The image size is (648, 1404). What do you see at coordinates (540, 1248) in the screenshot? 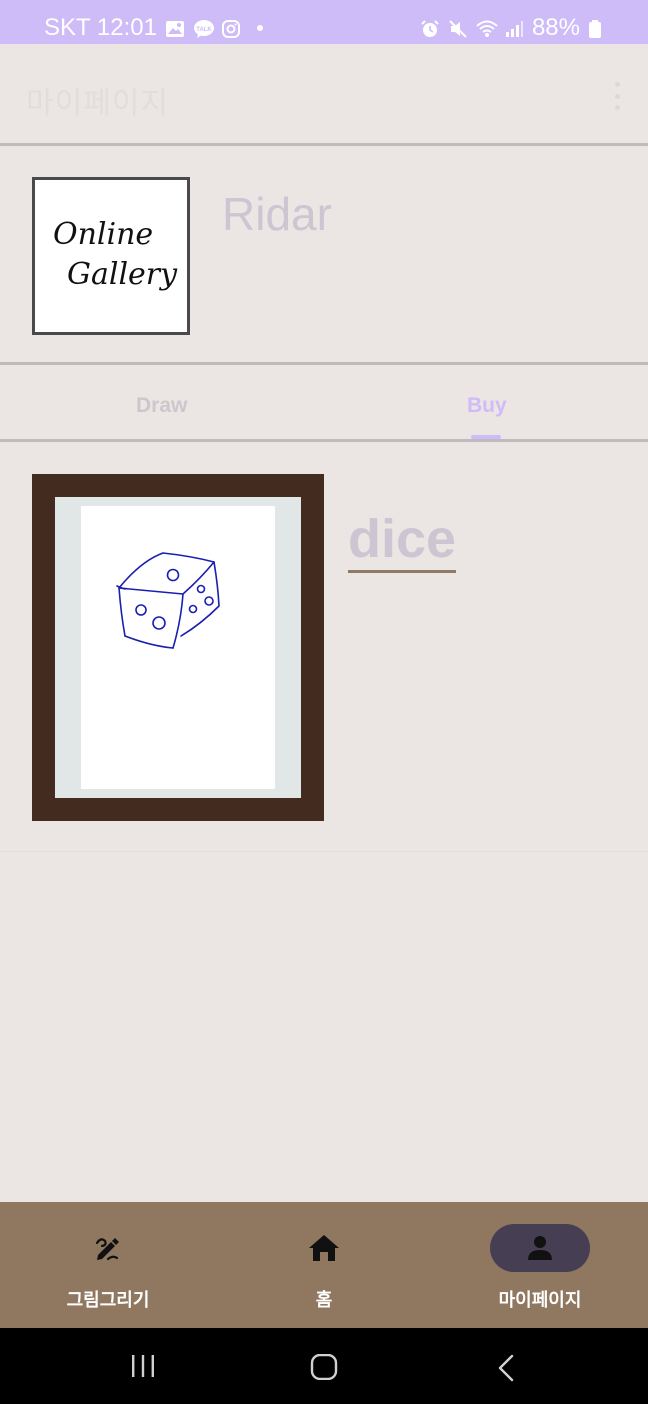
I see `person-icon` at bounding box center [540, 1248].